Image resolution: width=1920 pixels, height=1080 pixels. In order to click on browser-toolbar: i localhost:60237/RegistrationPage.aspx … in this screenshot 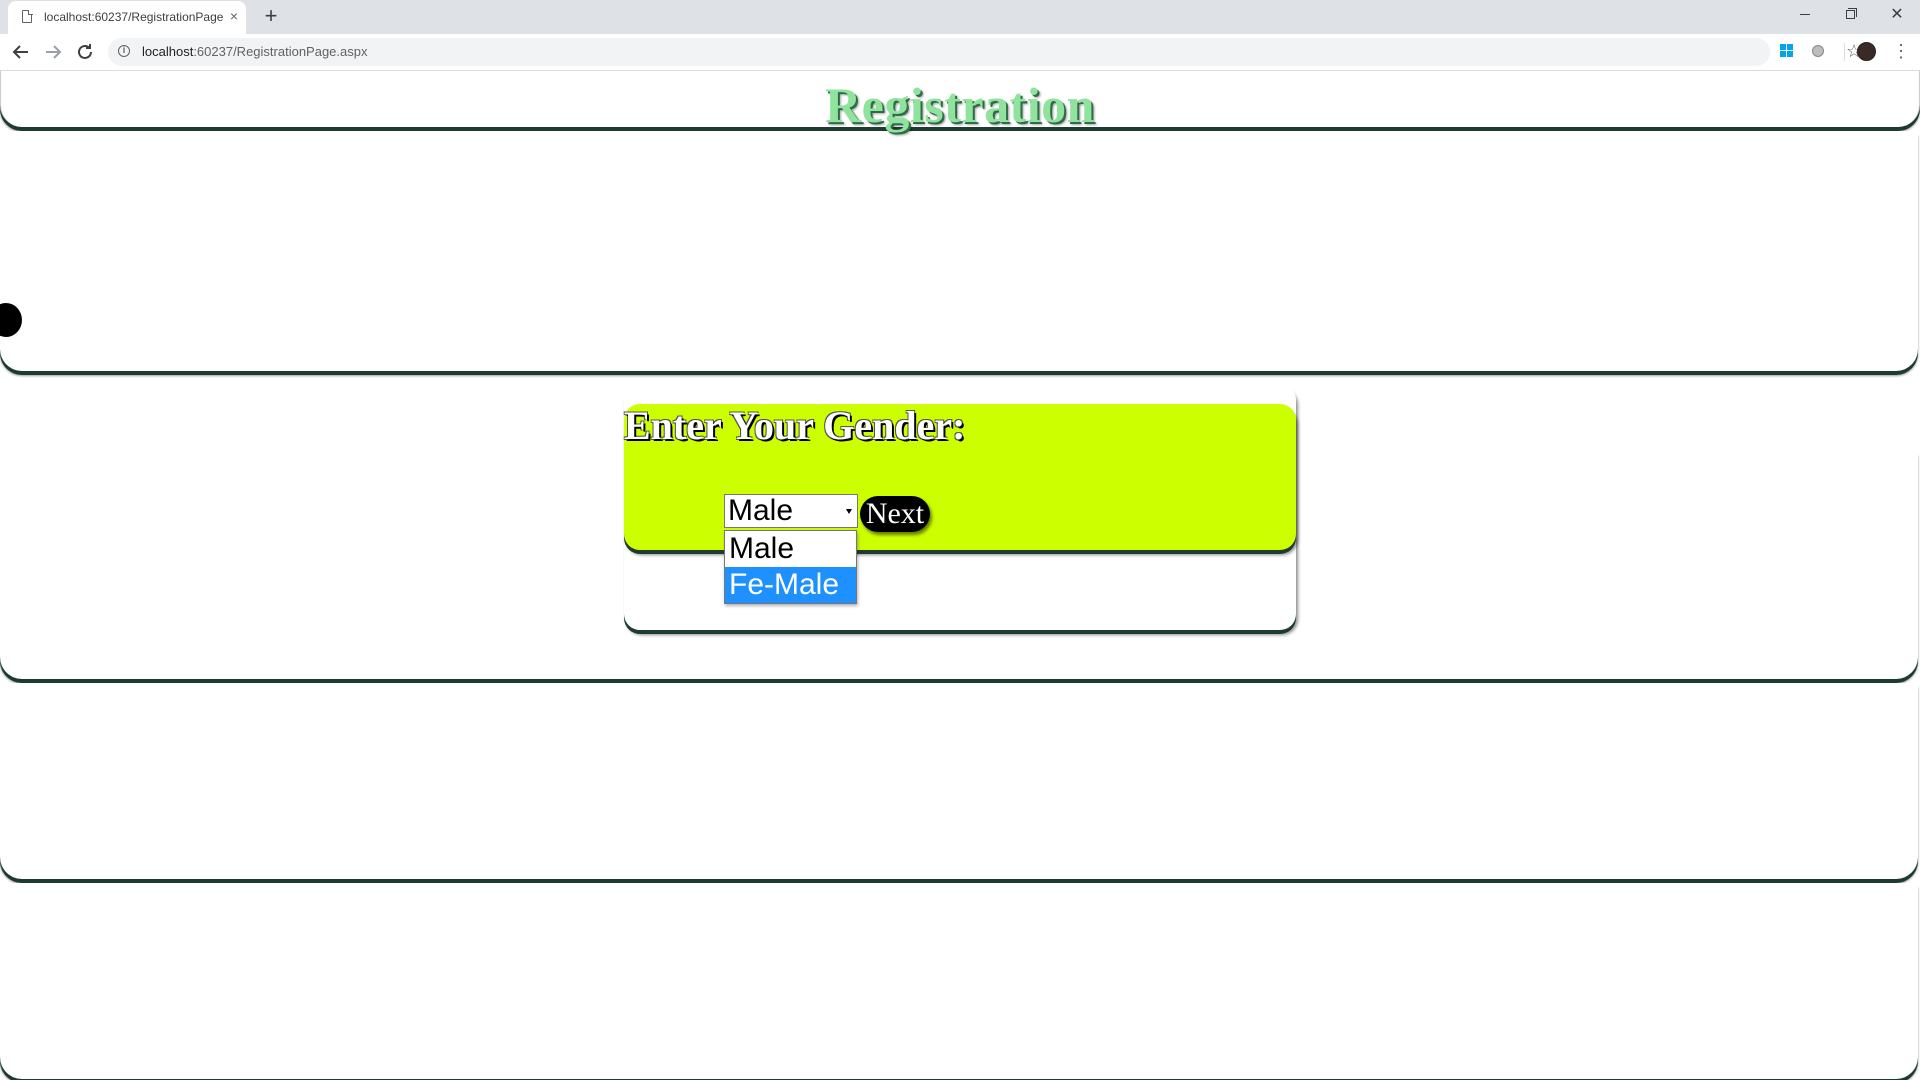, I will do `click(960, 52)`.